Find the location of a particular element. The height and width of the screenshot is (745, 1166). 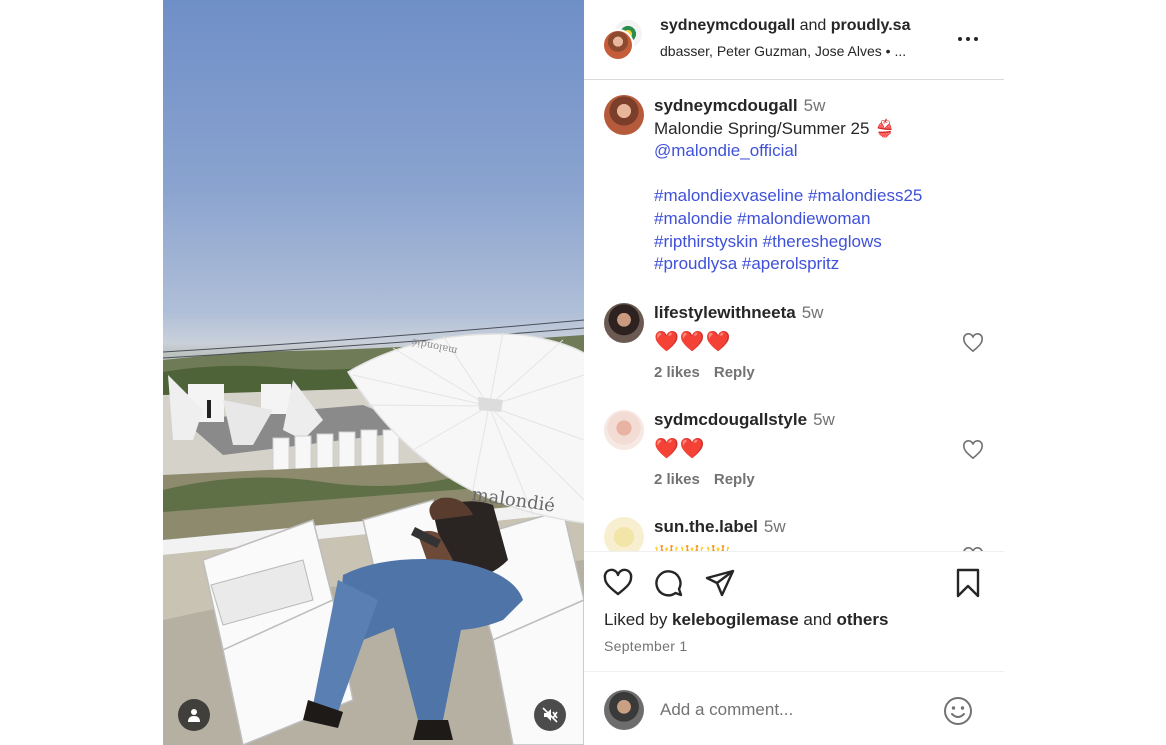

comment-body: sydmcdougallstyle 5w ❤️❤️ is located at coordinates (744, 435).